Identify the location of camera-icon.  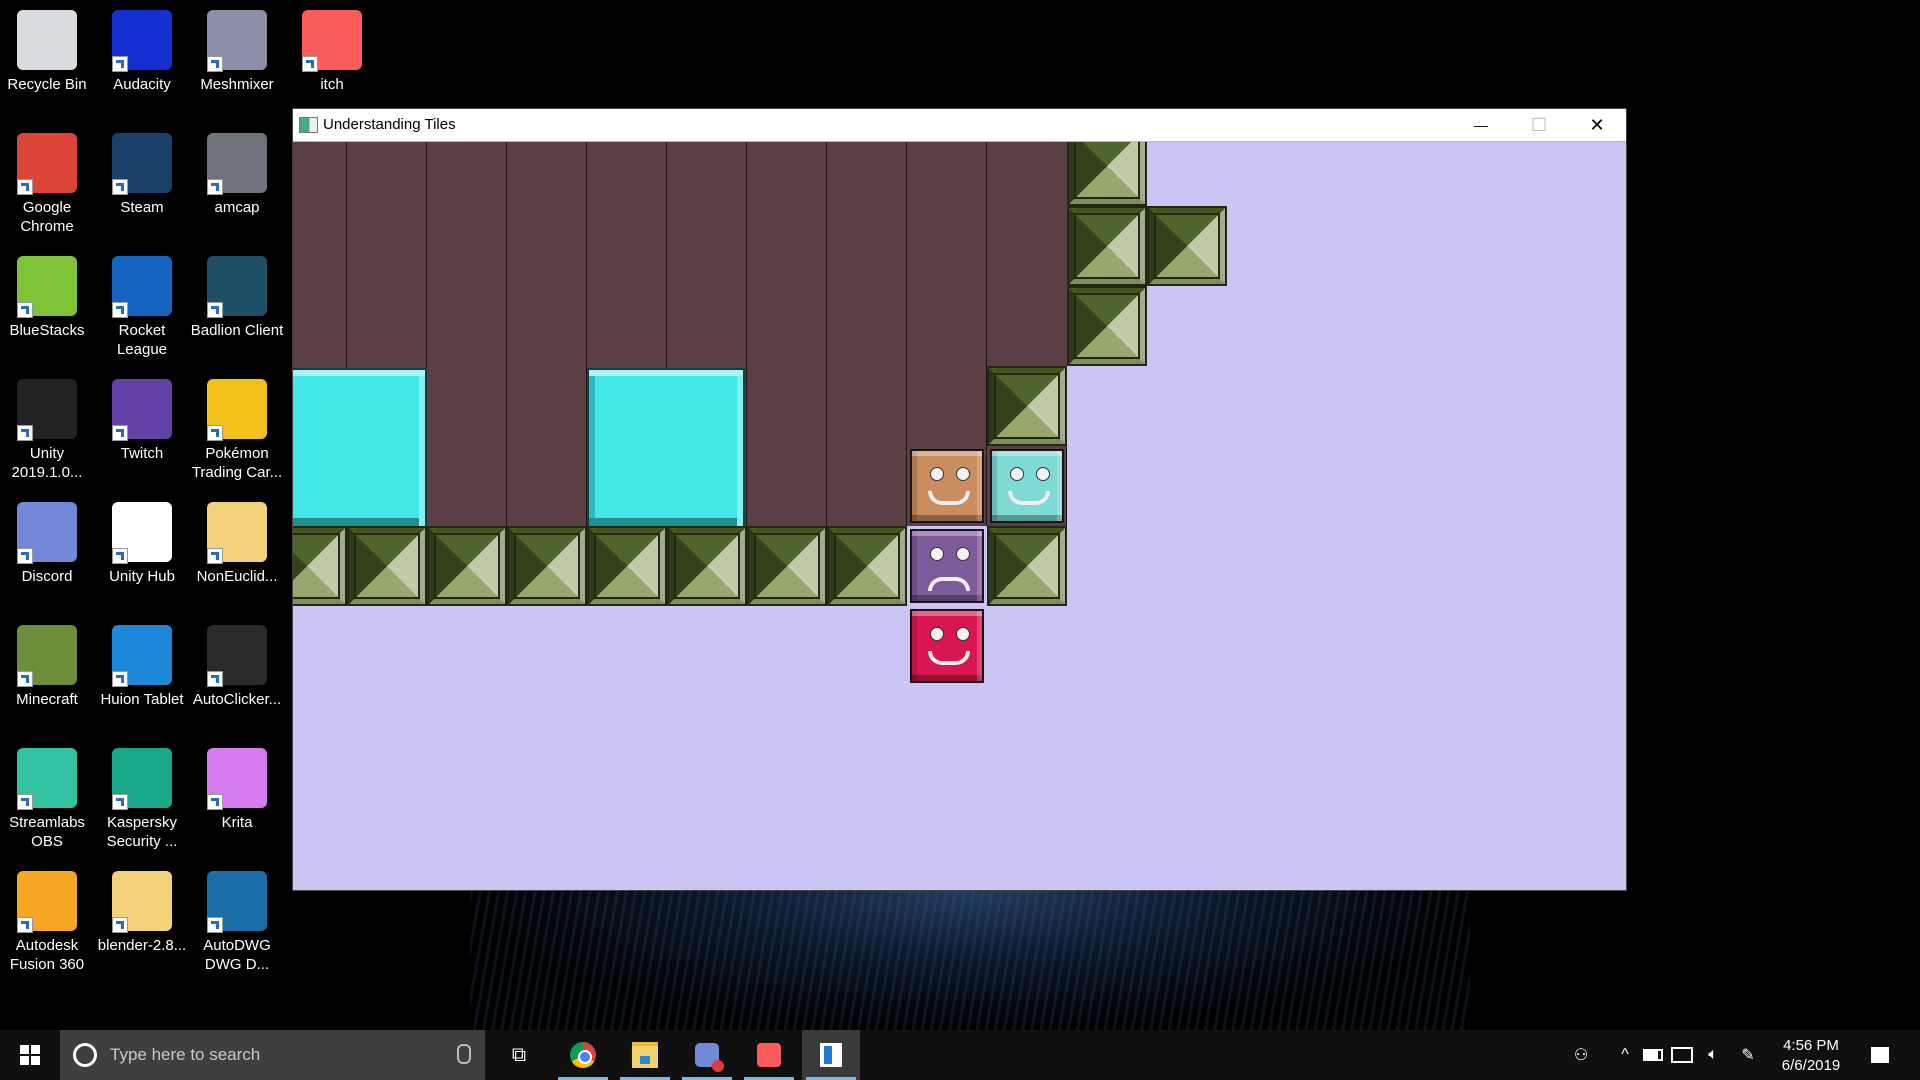
(237, 164).